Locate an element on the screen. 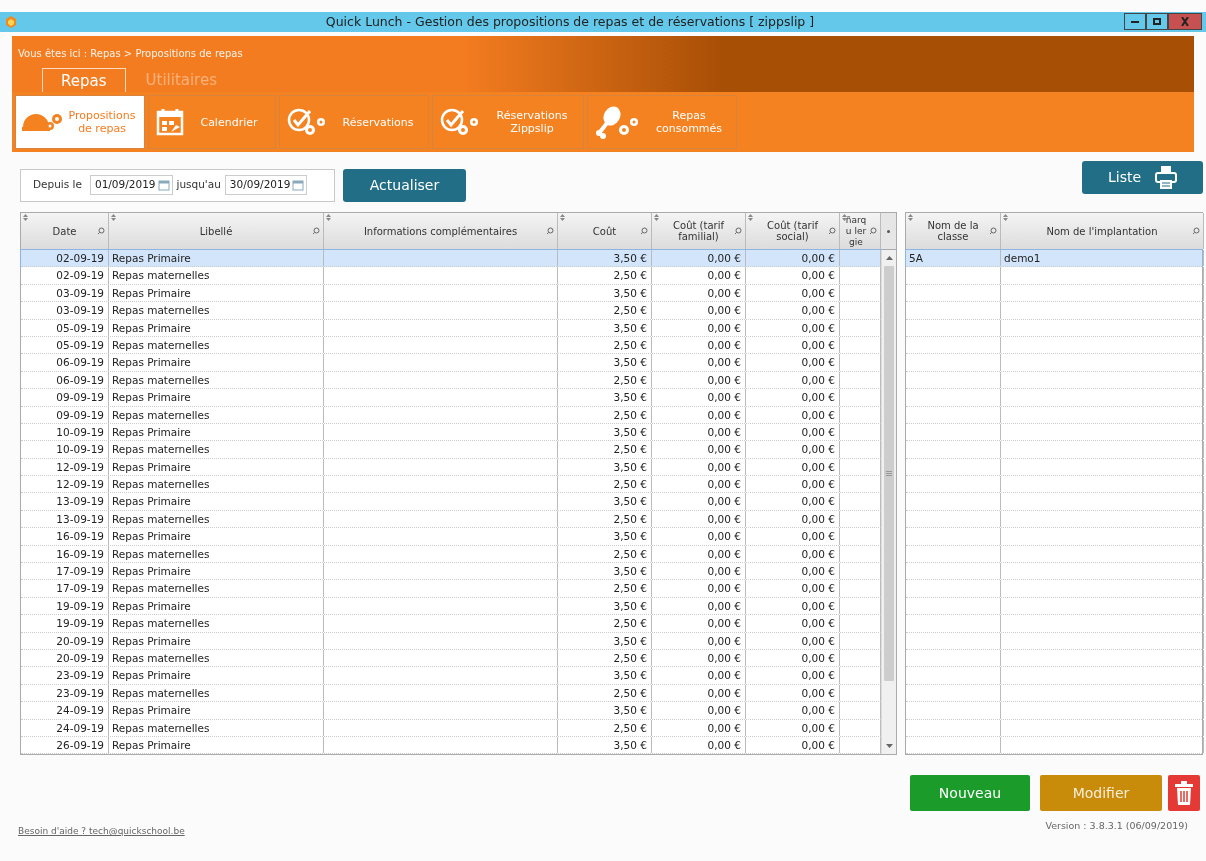 Image resolution: width=1206 pixels, height=861 pixels. refresh-button: Actualiser is located at coordinates (404, 185).